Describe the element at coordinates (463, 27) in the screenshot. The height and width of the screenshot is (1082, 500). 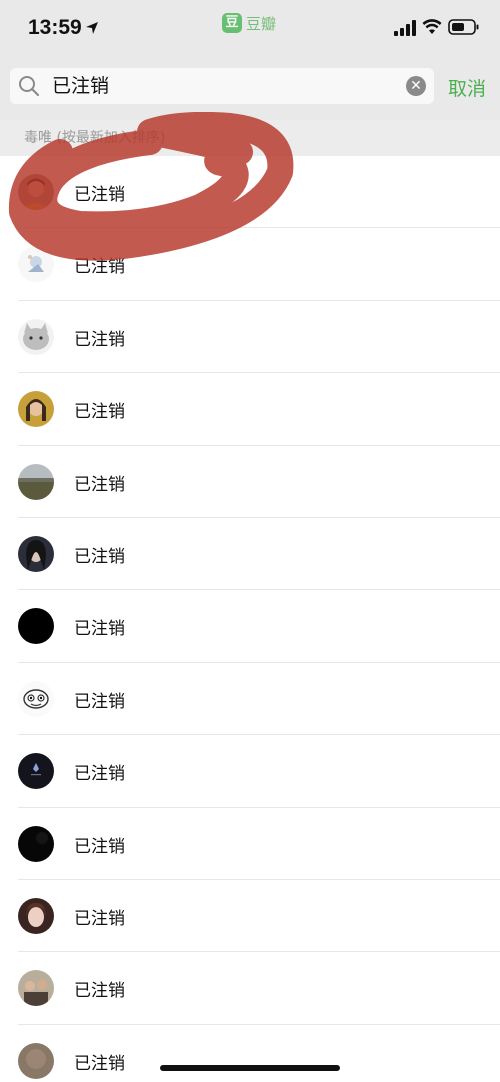
I see `battery-icon` at that location.